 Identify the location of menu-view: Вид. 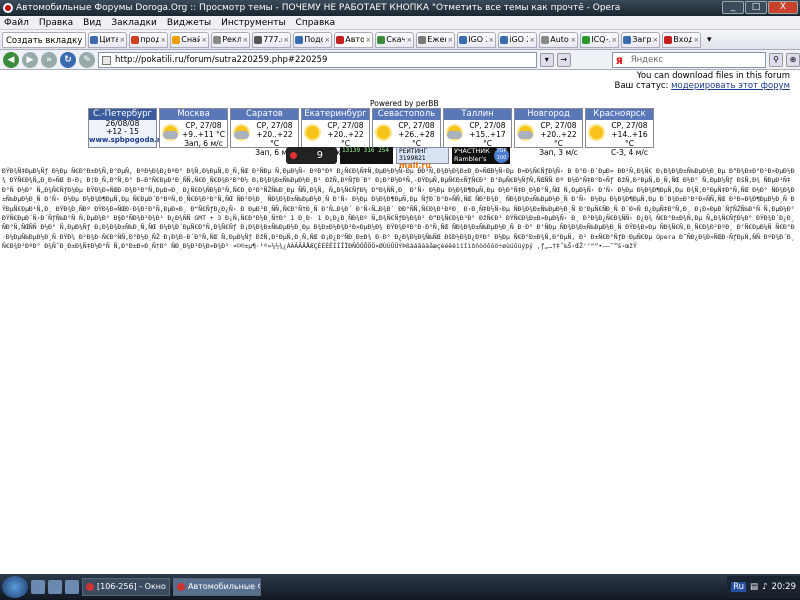
(92, 22).